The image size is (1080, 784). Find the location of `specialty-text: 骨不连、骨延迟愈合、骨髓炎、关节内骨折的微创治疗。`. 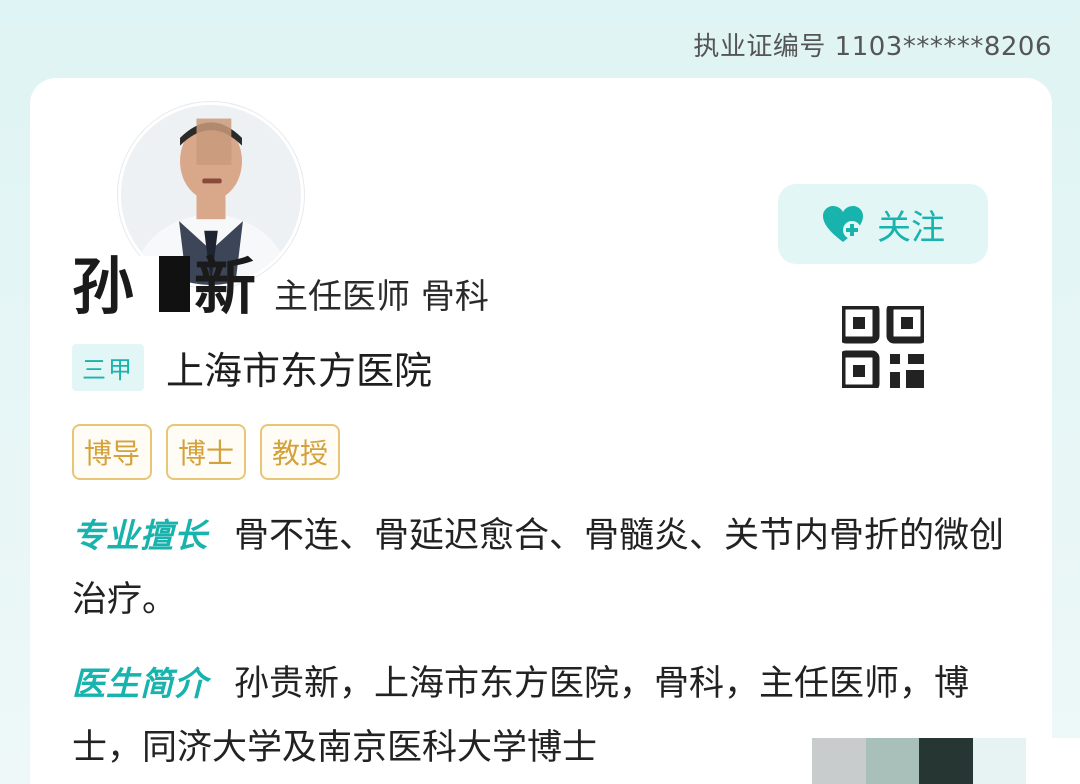

specialty-text: 骨不连、骨延迟愈合、骨髓炎、关节内骨折的微创治疗。 is located at coordinates (538, 568).